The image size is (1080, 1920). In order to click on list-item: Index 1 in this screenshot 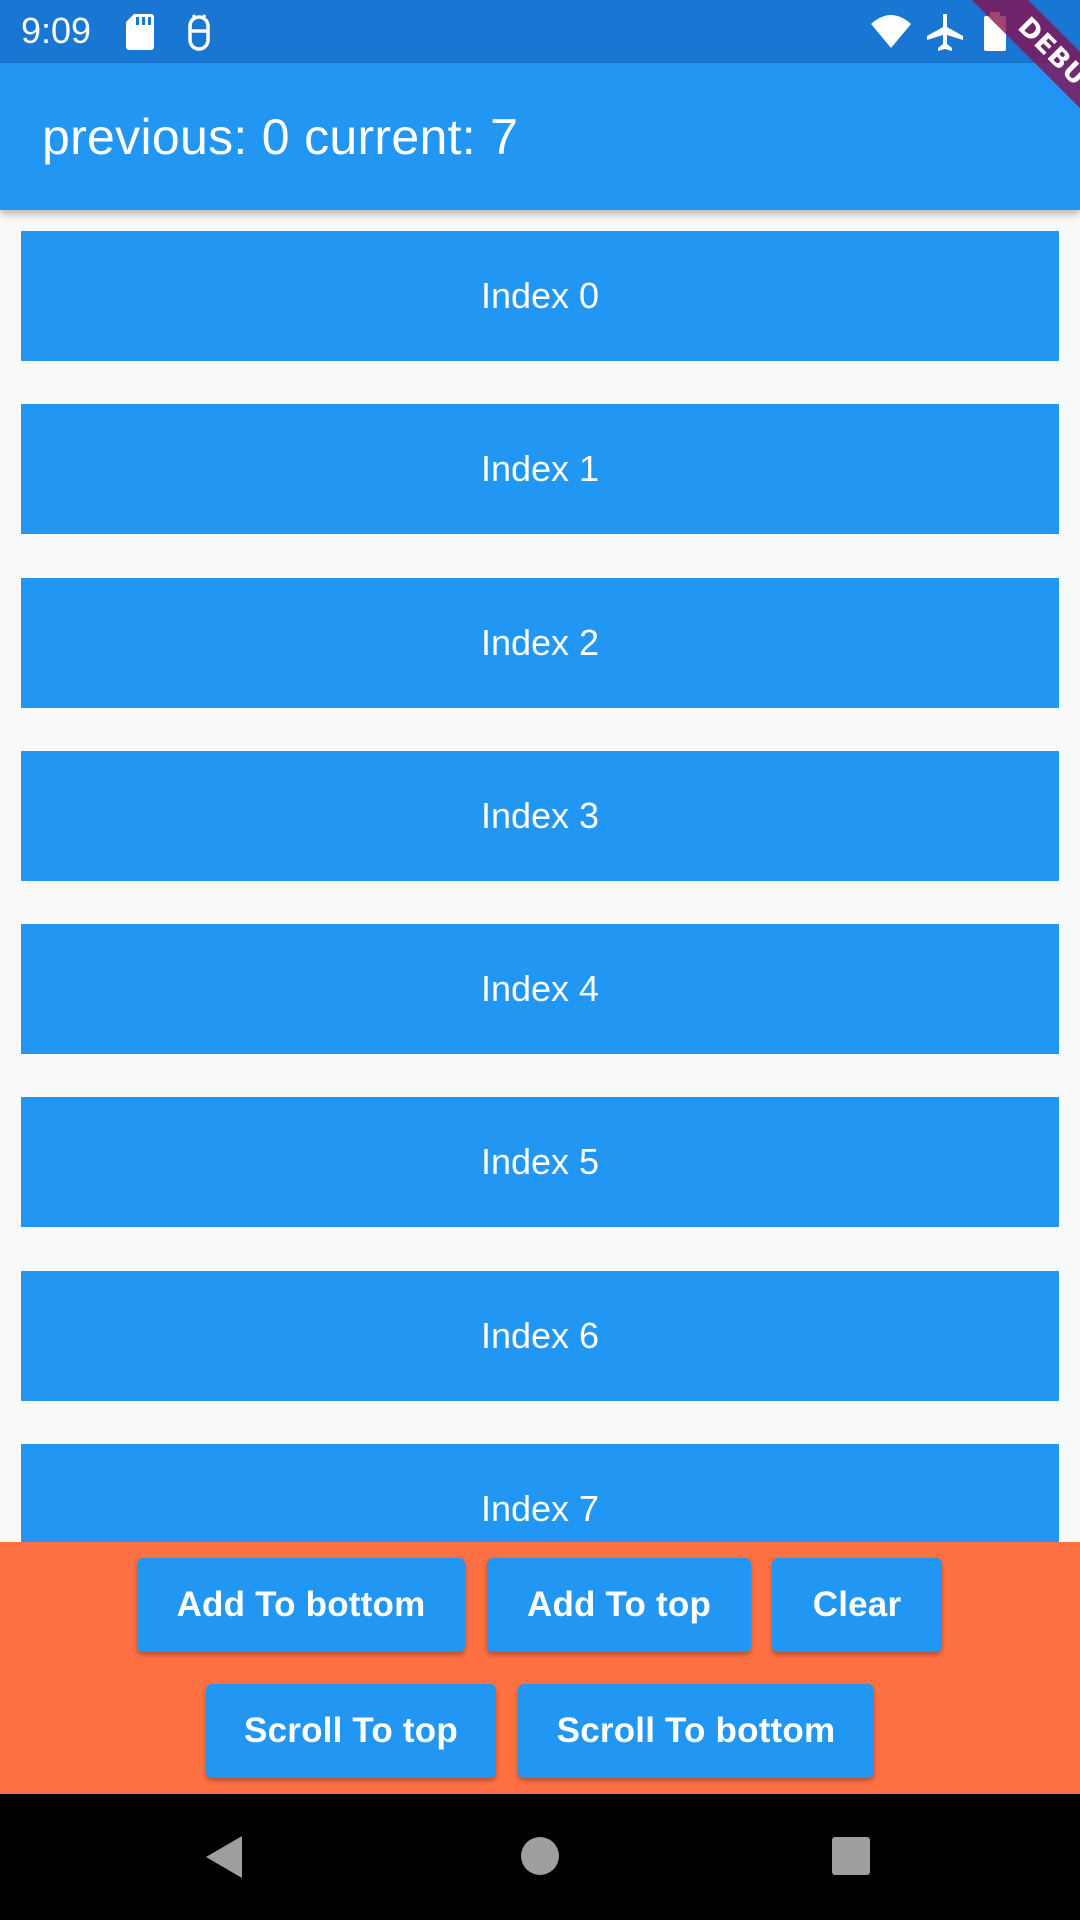, I will do `click(540, 469)`.